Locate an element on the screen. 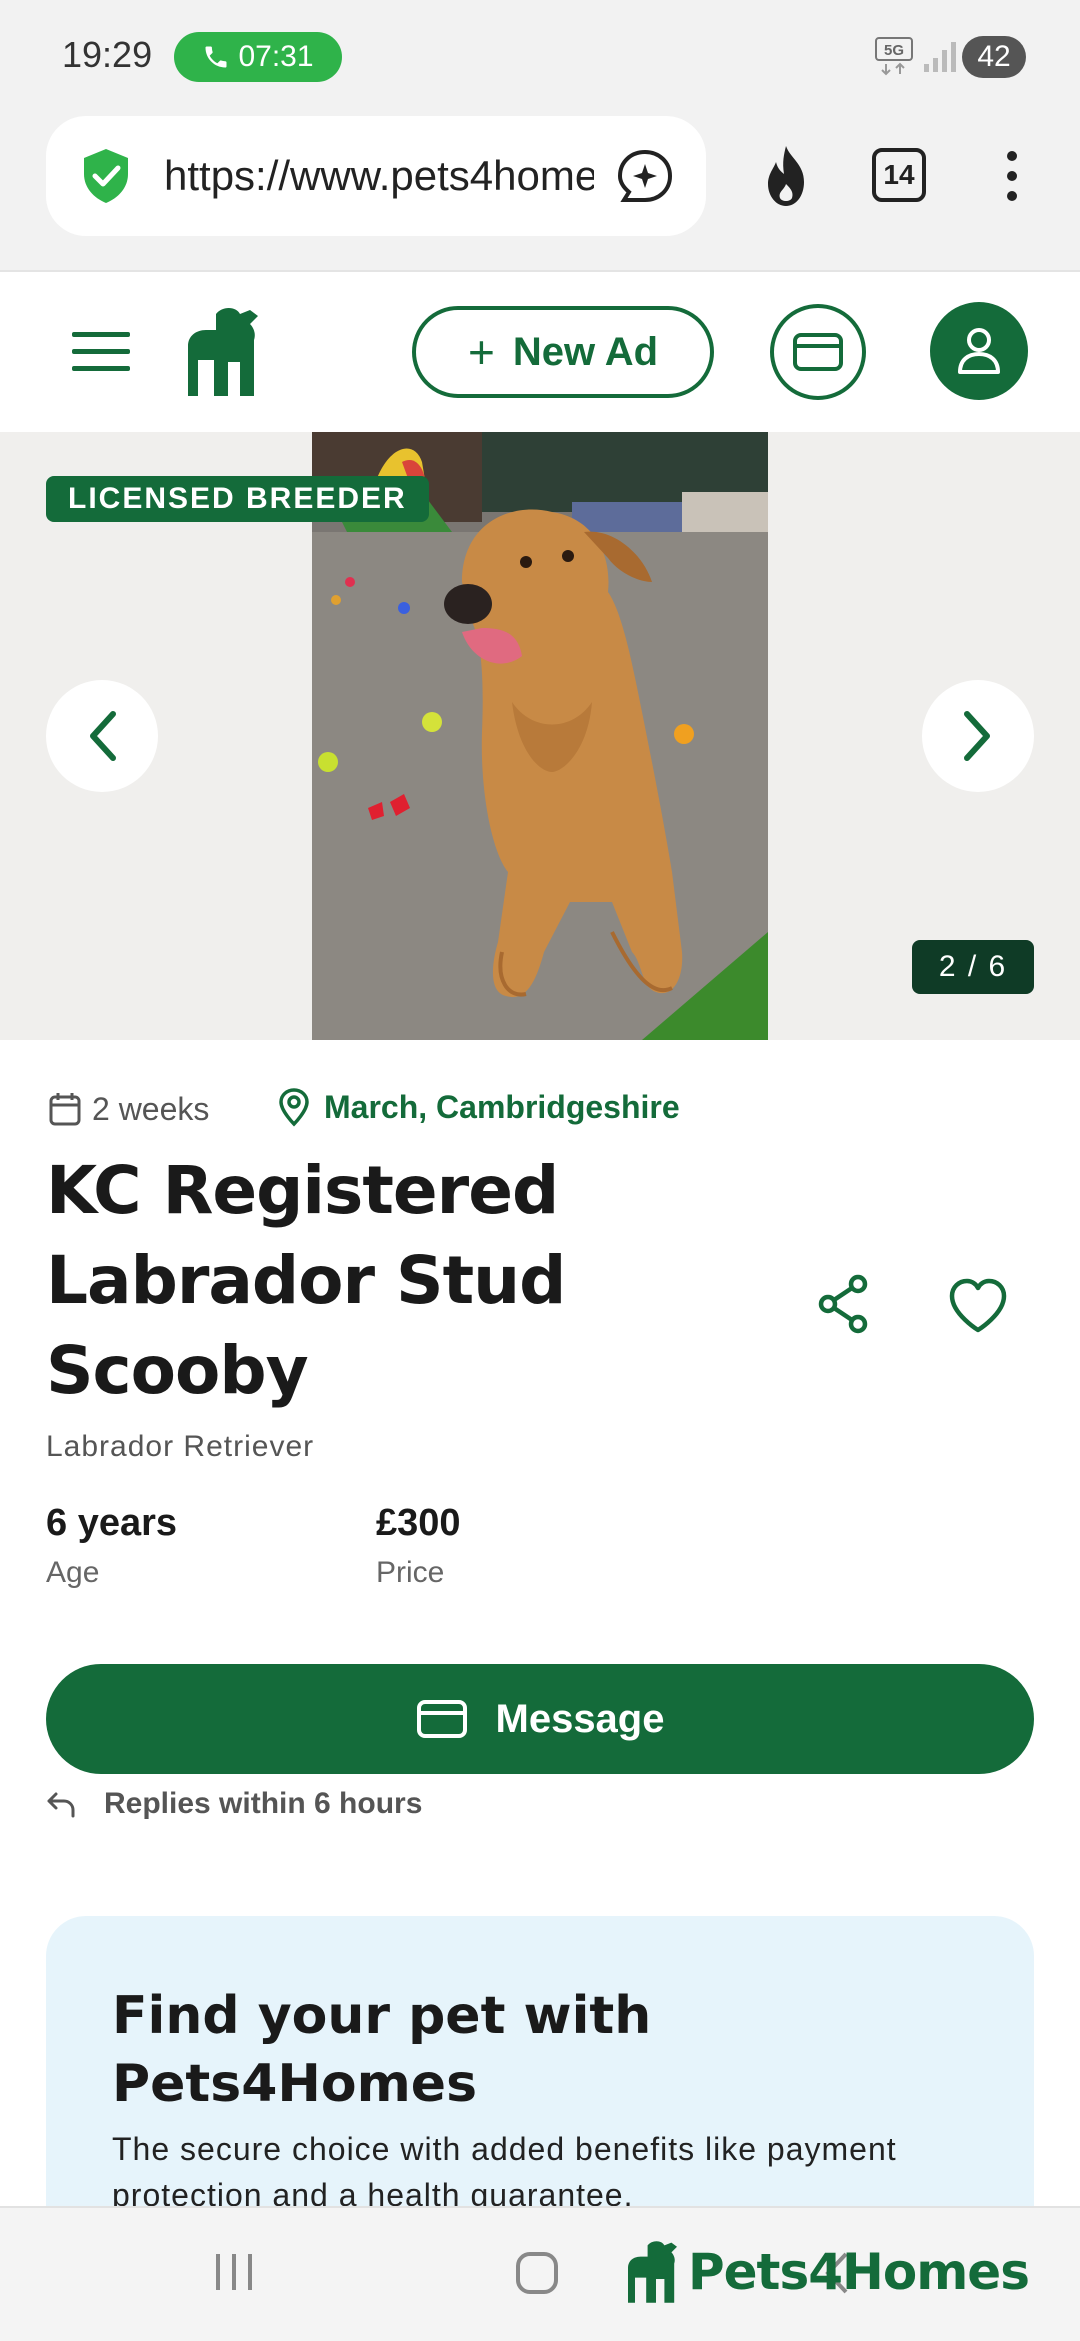 The width and height of the screenshot is (1080, 2341). breed: Labrador Retriever is located at coordinates (180, 1446).